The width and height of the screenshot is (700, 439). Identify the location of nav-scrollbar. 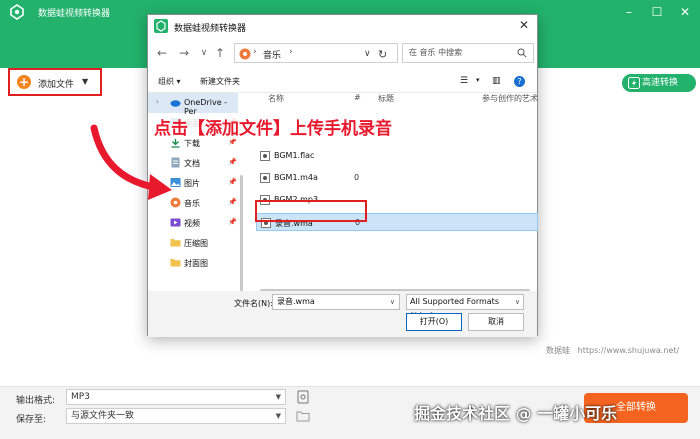
(241, 235).